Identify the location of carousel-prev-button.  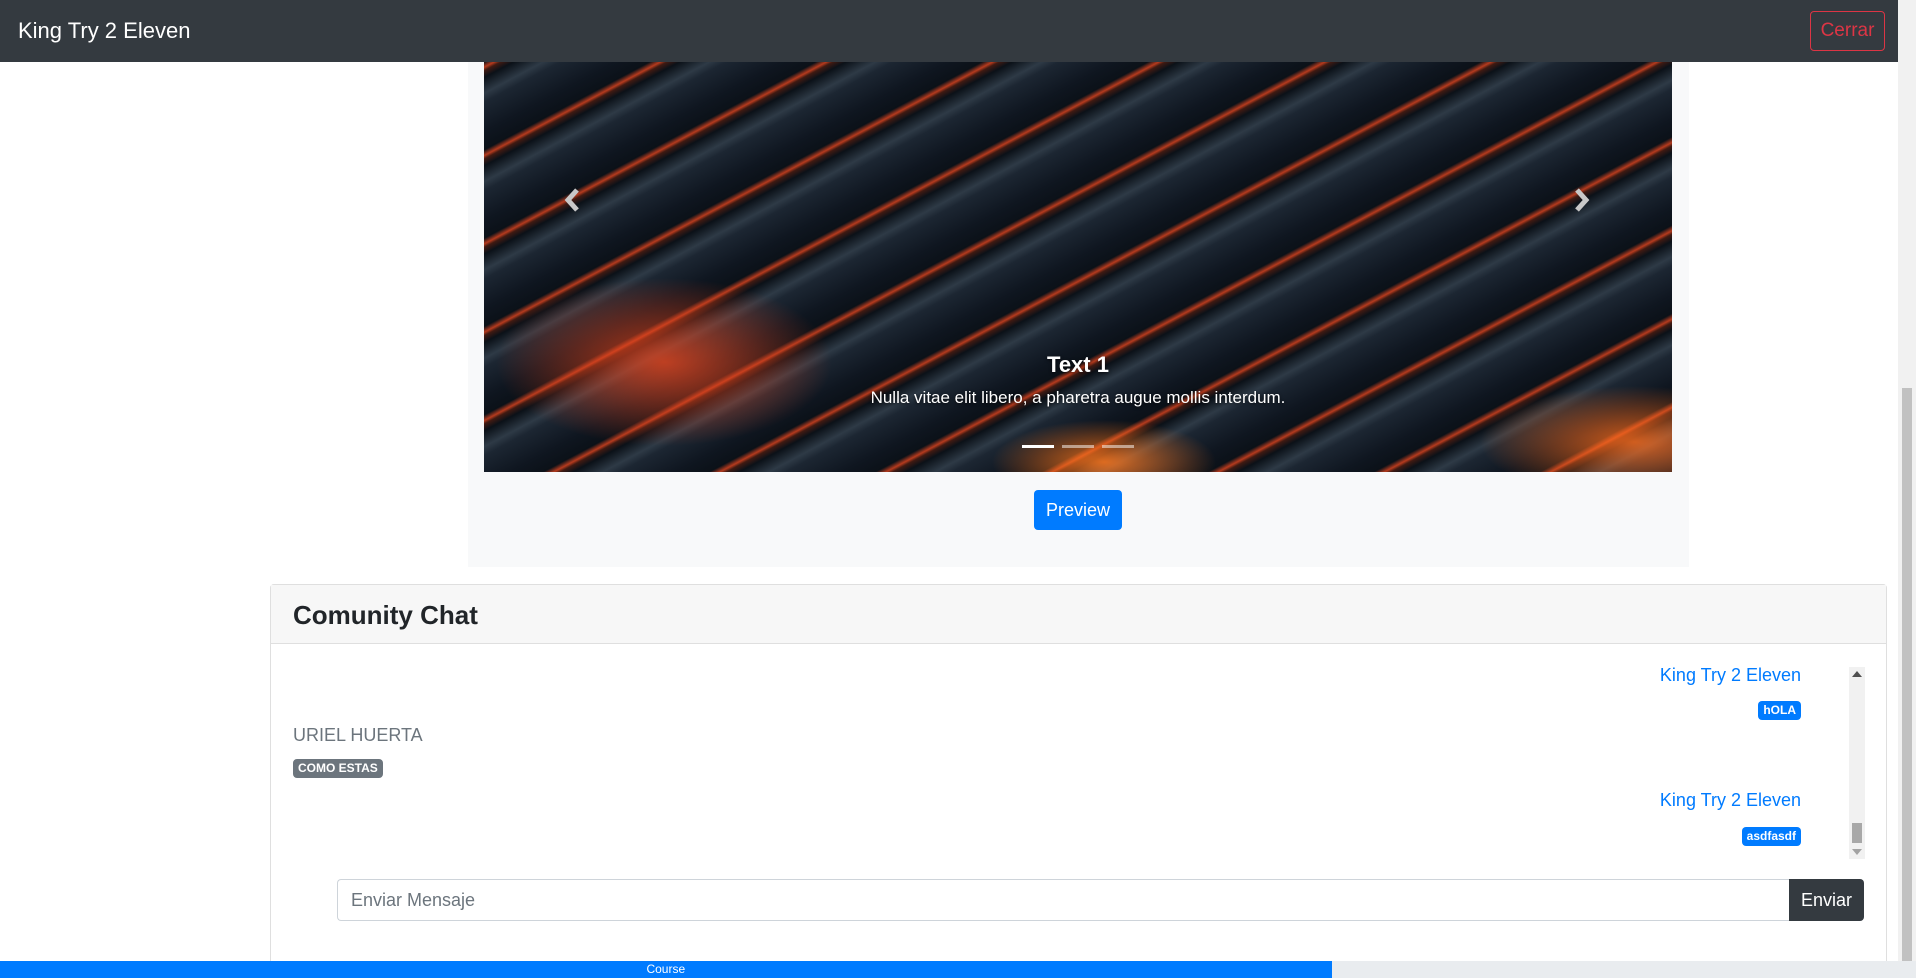
(572, 200).